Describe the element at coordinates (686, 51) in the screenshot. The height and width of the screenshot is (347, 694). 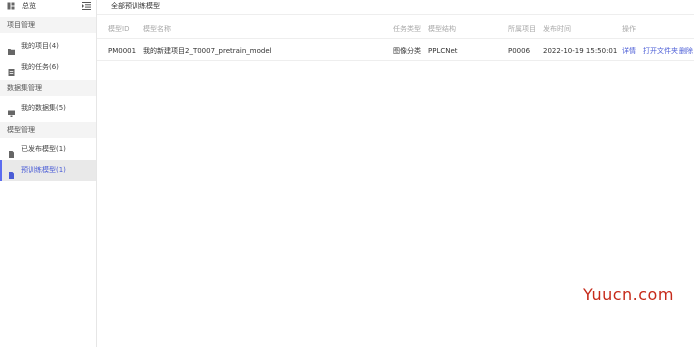
I see `delete-link: 删除` at that location.